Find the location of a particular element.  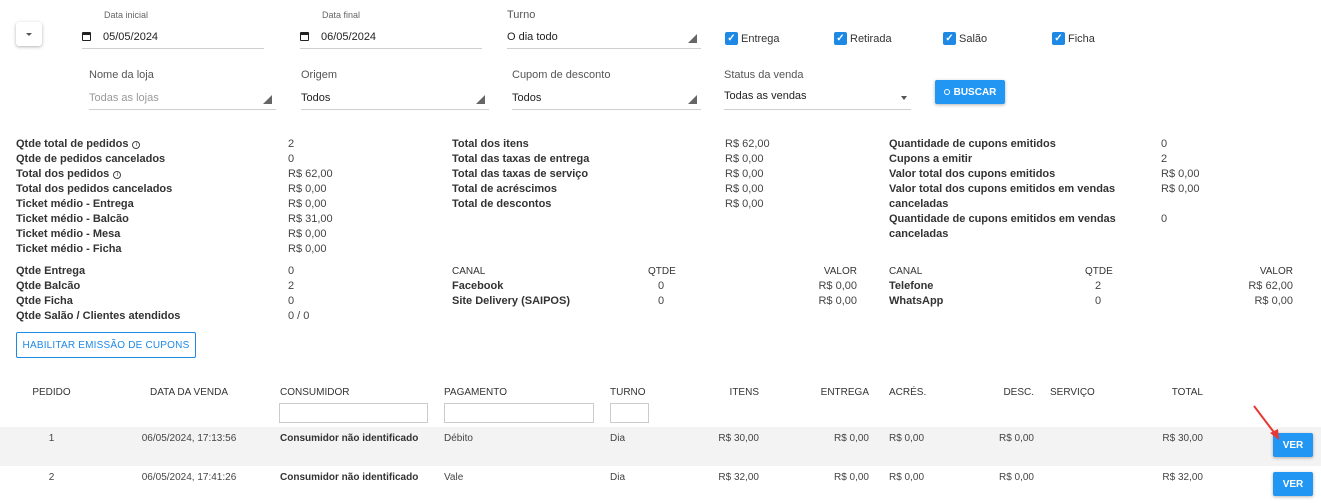

canal-name: Telefone is located at coordinates (911, 286).